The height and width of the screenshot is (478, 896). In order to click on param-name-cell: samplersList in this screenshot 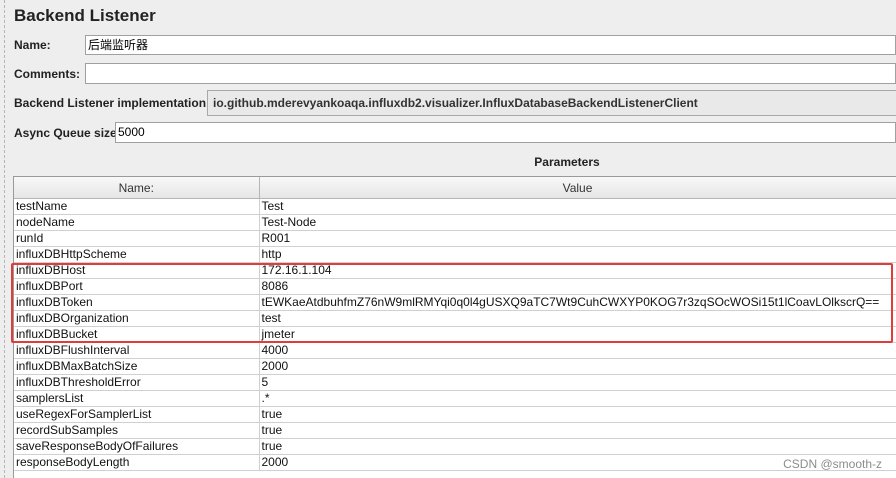, I will do `click(137, 398)`.